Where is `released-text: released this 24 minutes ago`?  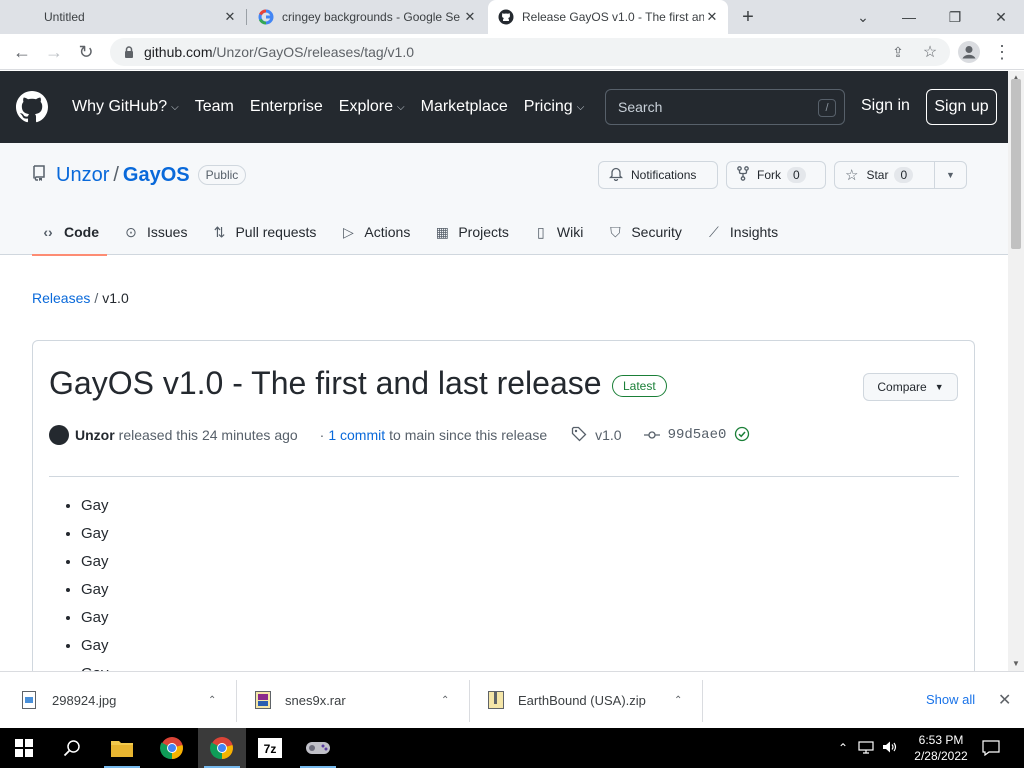 released-text: released this 24 minutes ago is located at coordinates (208, 435).